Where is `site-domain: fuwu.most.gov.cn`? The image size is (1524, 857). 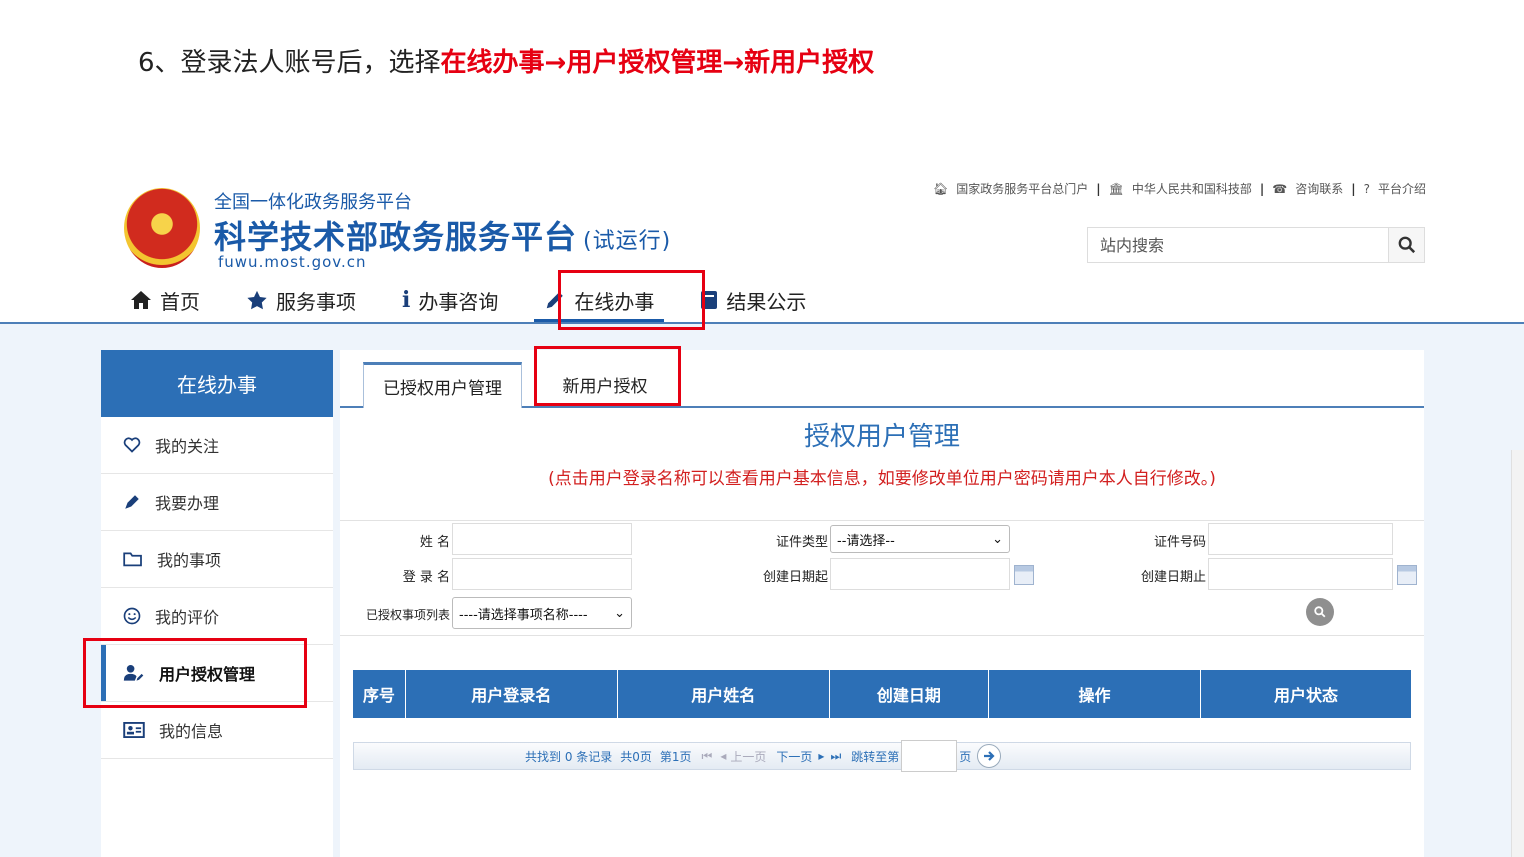 site-domain: fuwu.most.gov.cn is located at coordinates (292, 262).